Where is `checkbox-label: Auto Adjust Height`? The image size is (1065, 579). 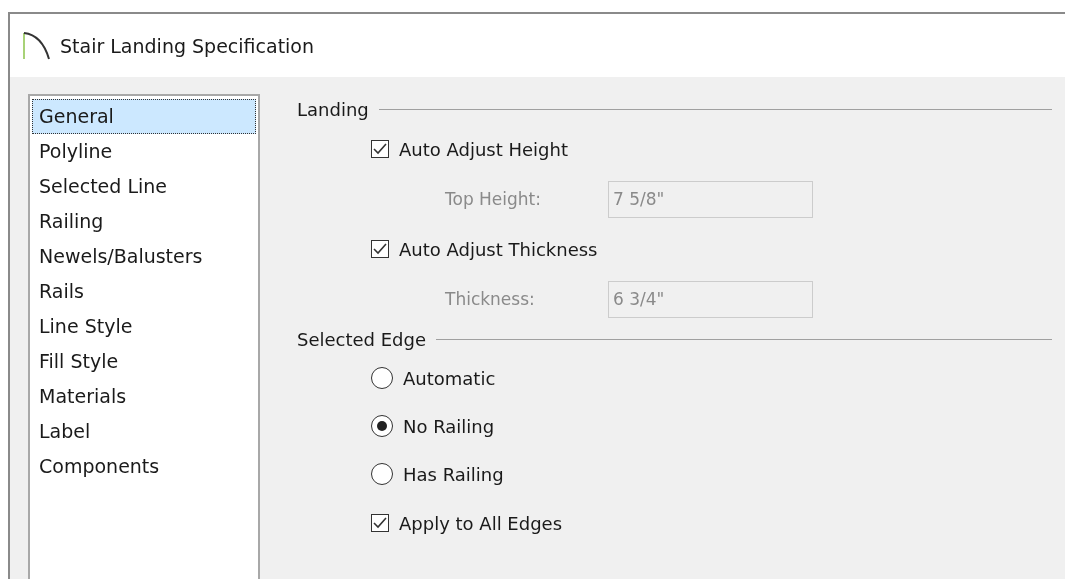
checkbox-label: Auto Adjust Height is located at coordinates (483, 149).